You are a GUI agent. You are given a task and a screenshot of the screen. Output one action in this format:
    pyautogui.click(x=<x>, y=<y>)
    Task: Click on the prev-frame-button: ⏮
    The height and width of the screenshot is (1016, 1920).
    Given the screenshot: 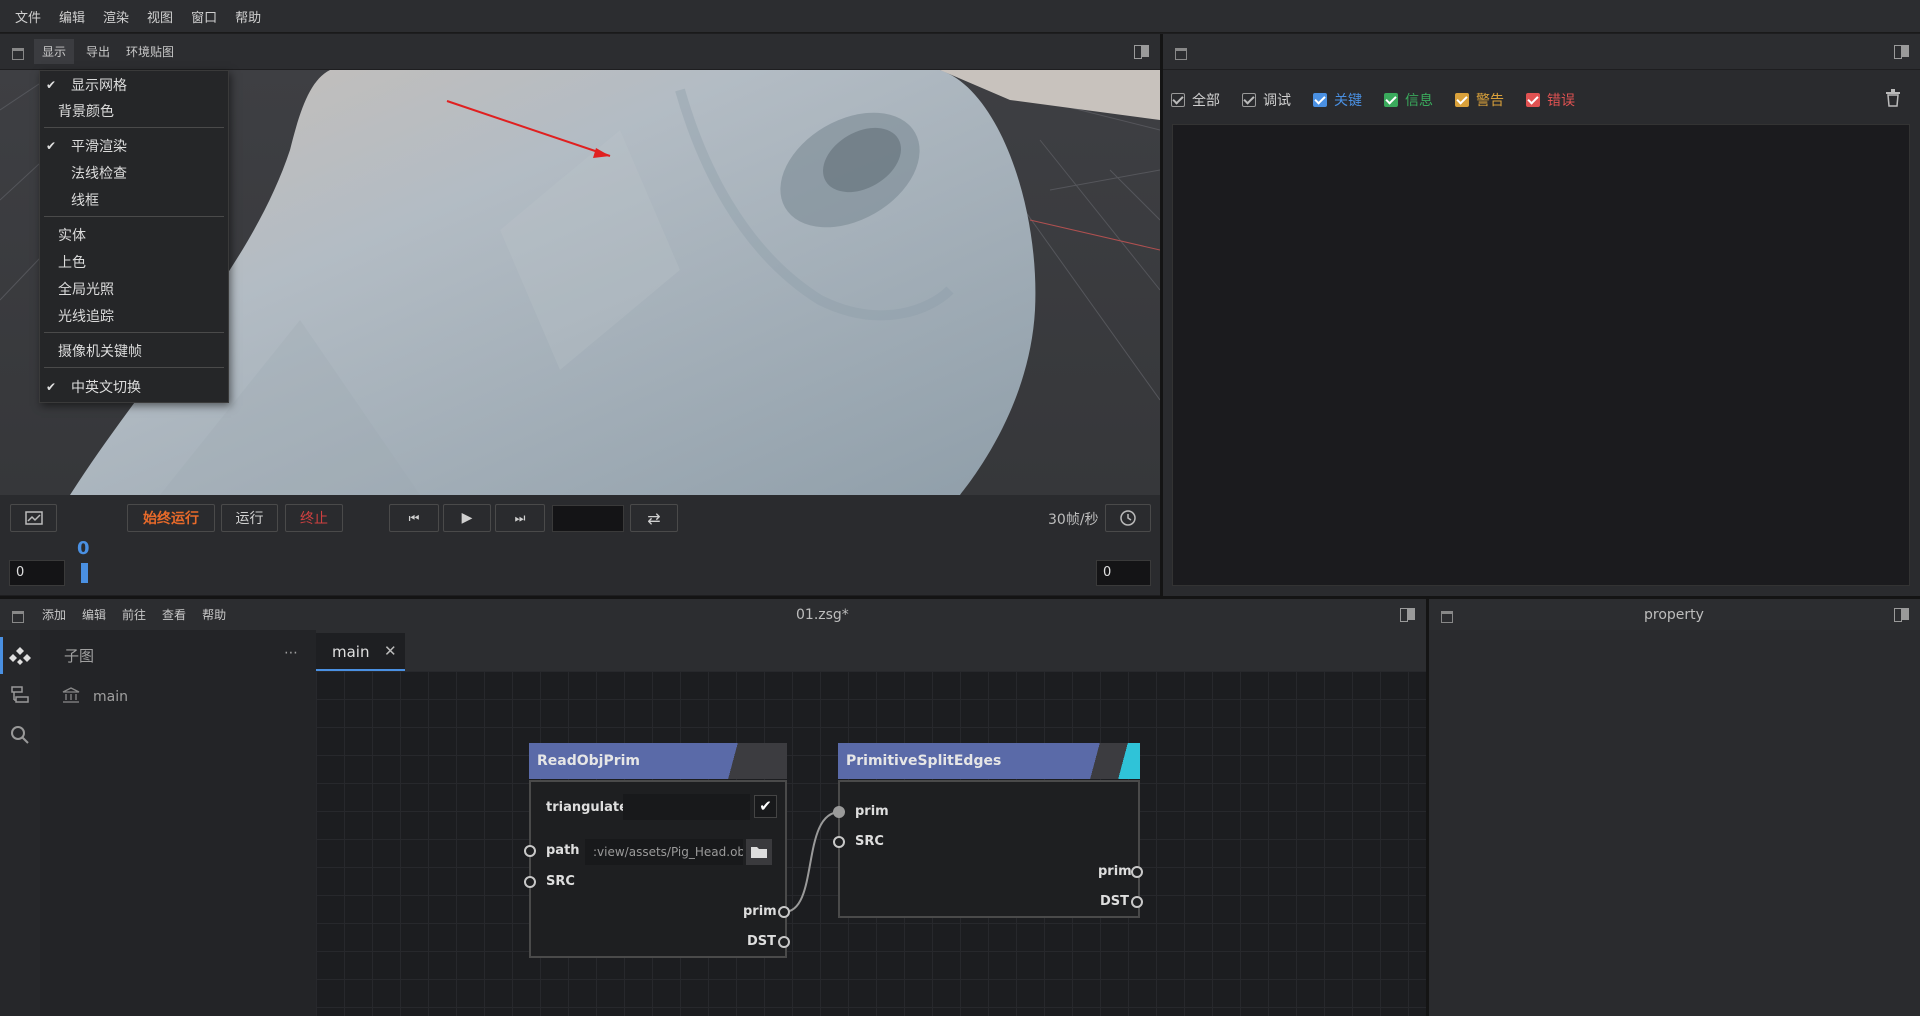 What is the action you would take?
    pyautogui.click(x=414, y=518)
    